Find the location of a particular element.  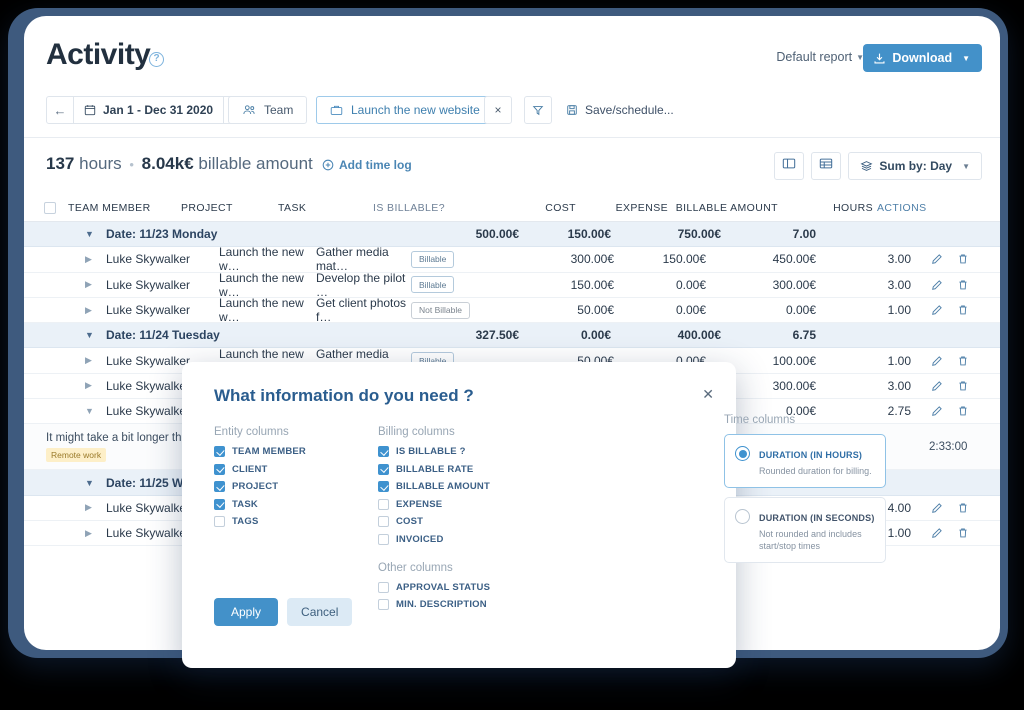

total-hours-value: 137 is located at coordinates (60, 163).